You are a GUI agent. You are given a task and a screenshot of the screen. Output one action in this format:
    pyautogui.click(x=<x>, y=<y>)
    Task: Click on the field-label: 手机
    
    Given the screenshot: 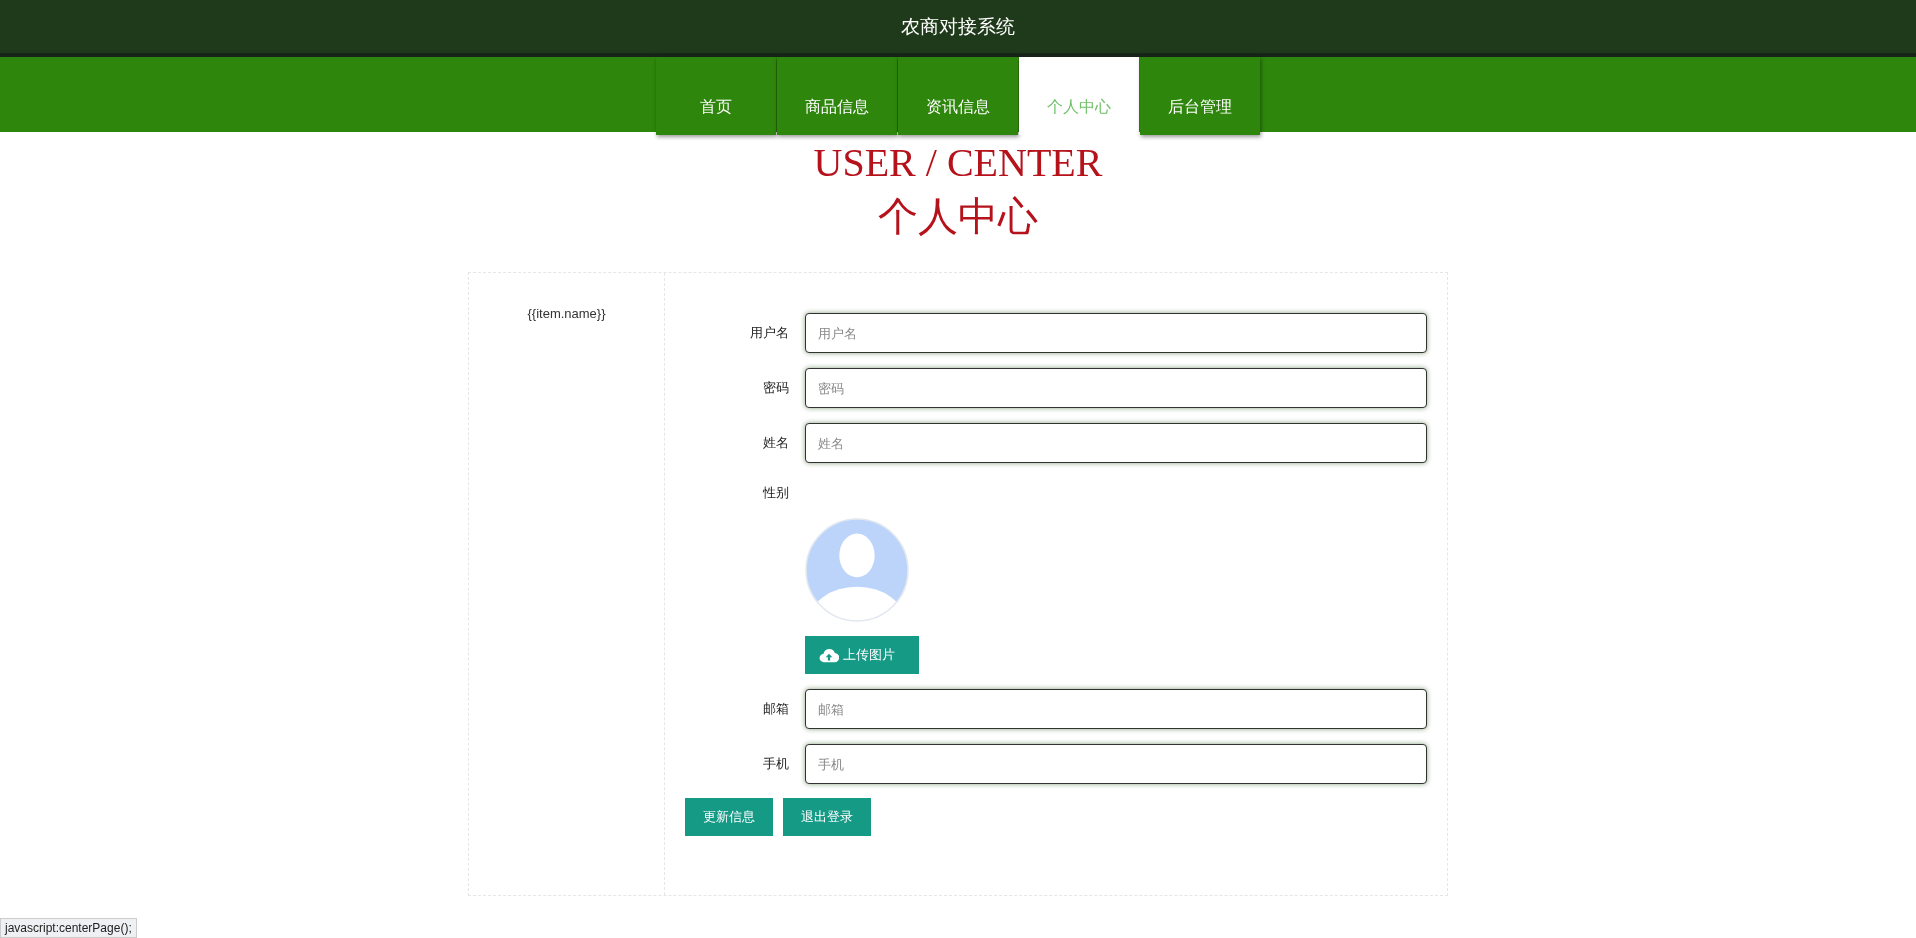 What is the action you would take?
    pyautogui.click(x=776, y=764)
    